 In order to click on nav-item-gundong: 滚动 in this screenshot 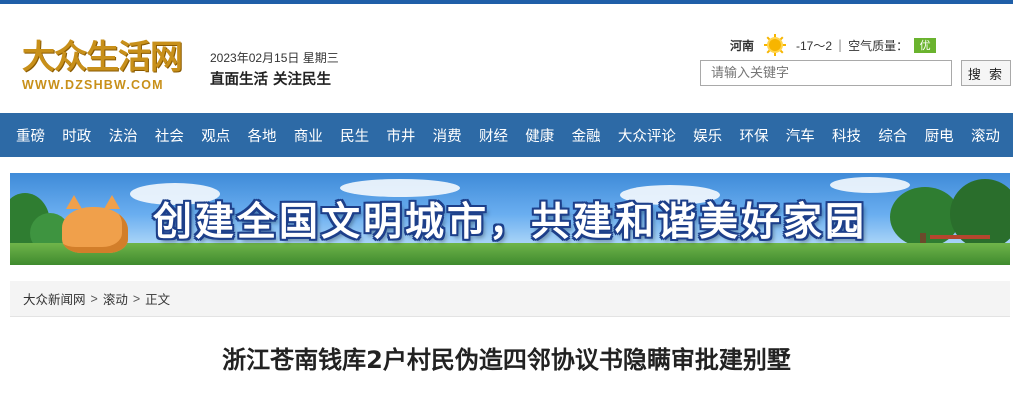, I will do `click(985, 135)`.